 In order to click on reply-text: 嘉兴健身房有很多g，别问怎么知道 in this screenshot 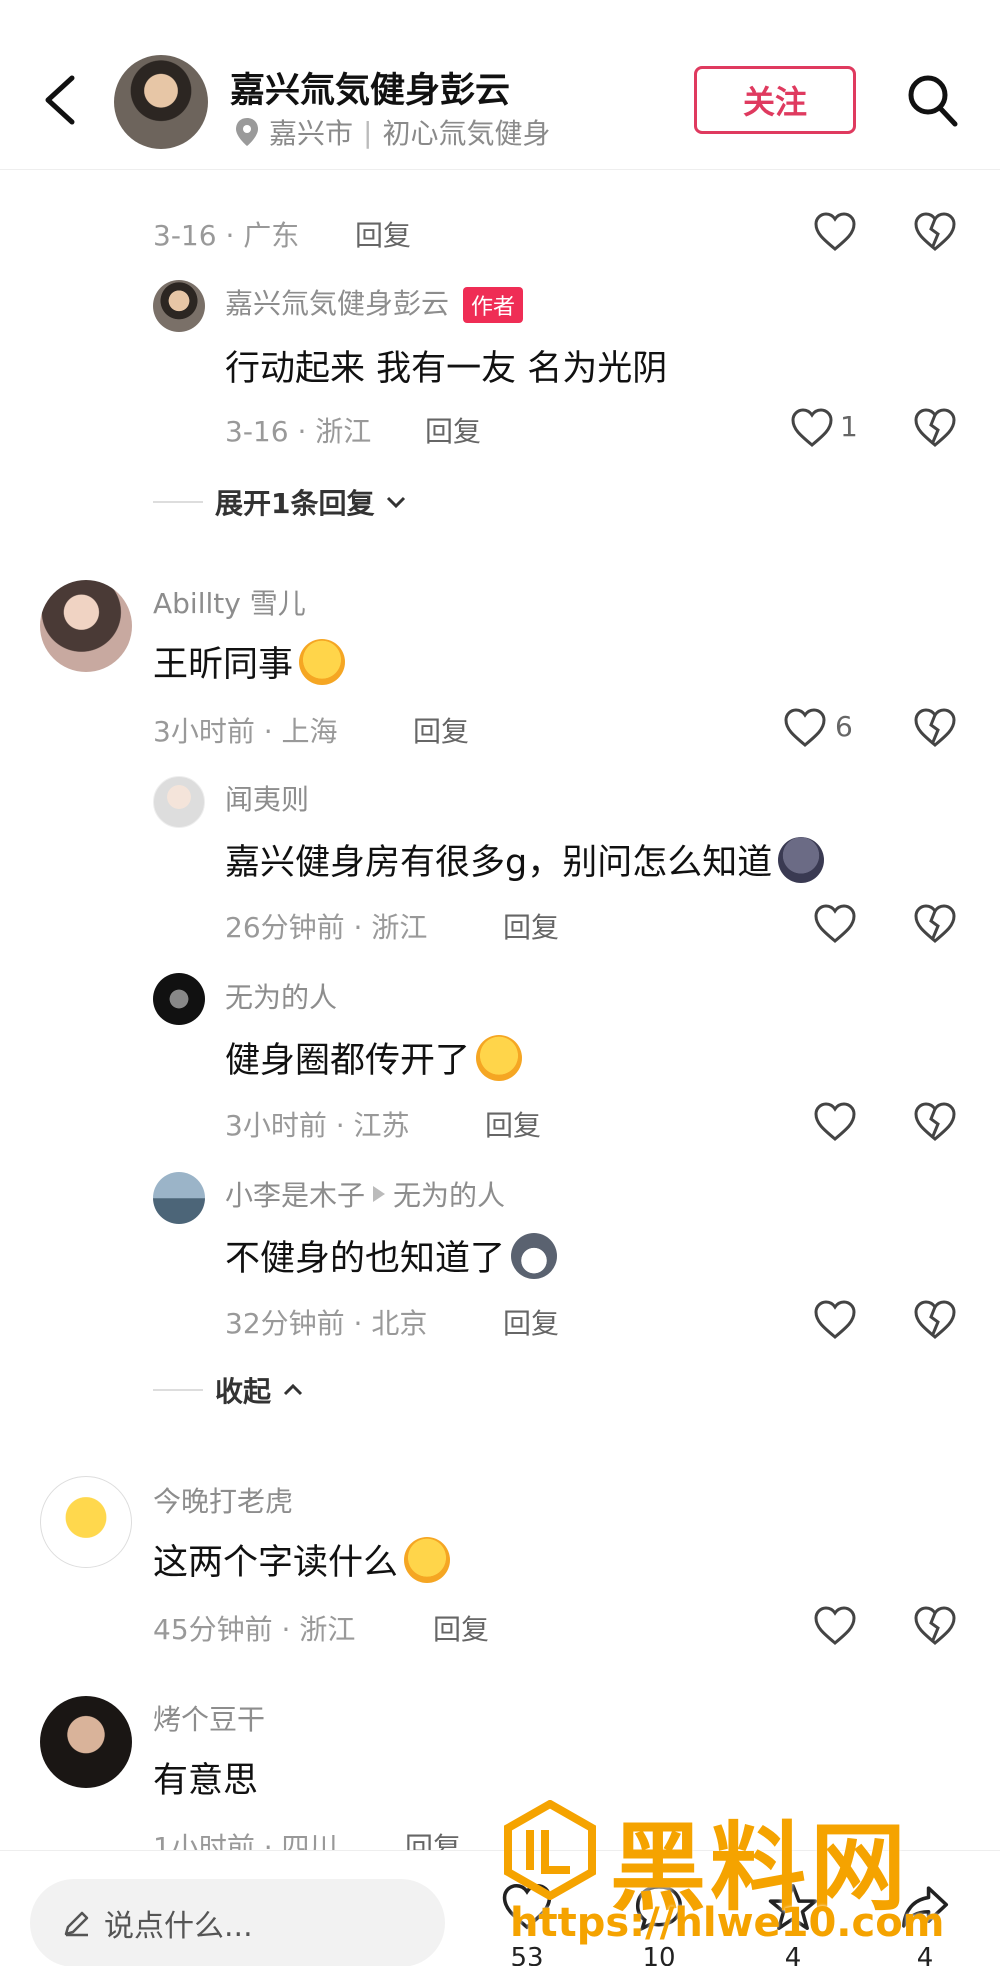, I will do `click(525, 859)`.